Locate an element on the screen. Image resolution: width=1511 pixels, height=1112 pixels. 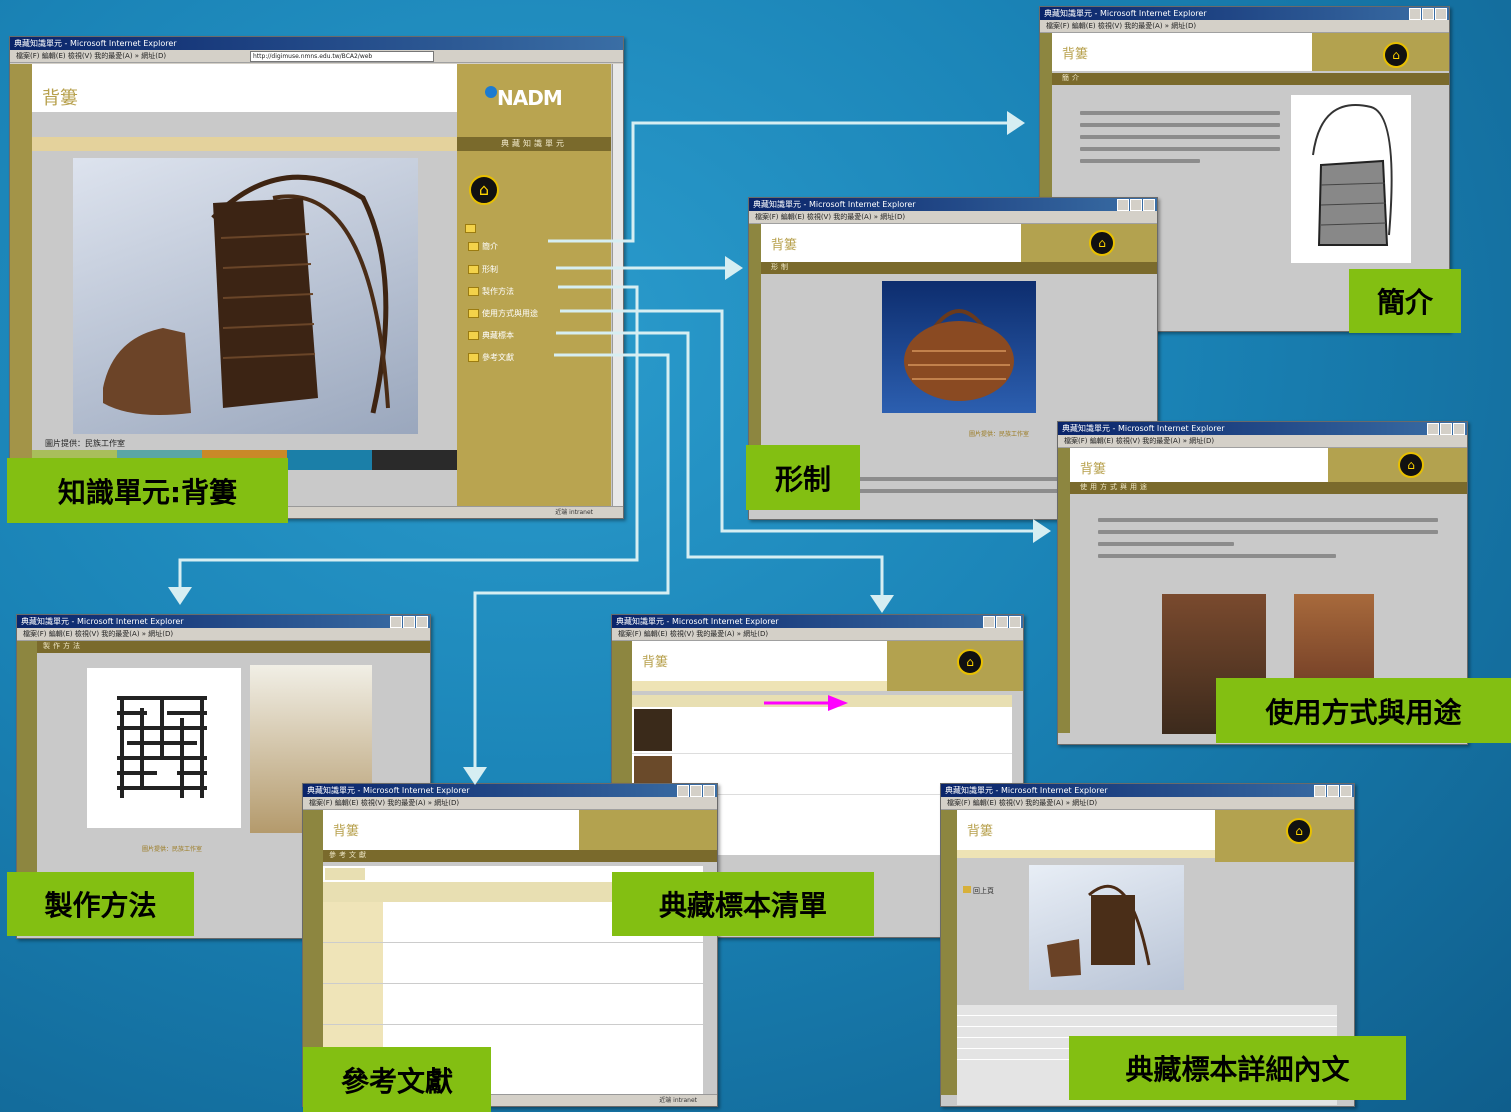
weave-pattern-diagram is located at coordinates (164, 748).